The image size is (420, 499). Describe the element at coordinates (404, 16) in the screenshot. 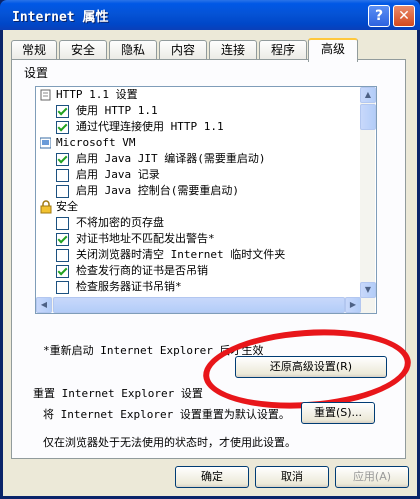

I see `close-button: ✕` at that location.